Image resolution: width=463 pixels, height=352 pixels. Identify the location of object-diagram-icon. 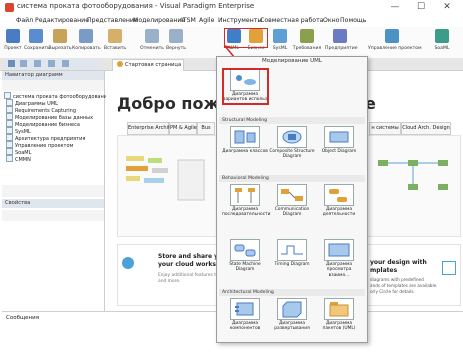
(339, 137).